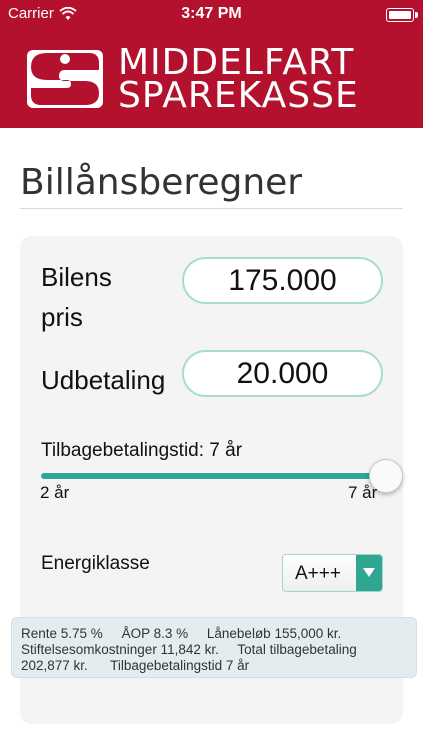  I want to click on term-max-label: 7 år, so click(363, 492).